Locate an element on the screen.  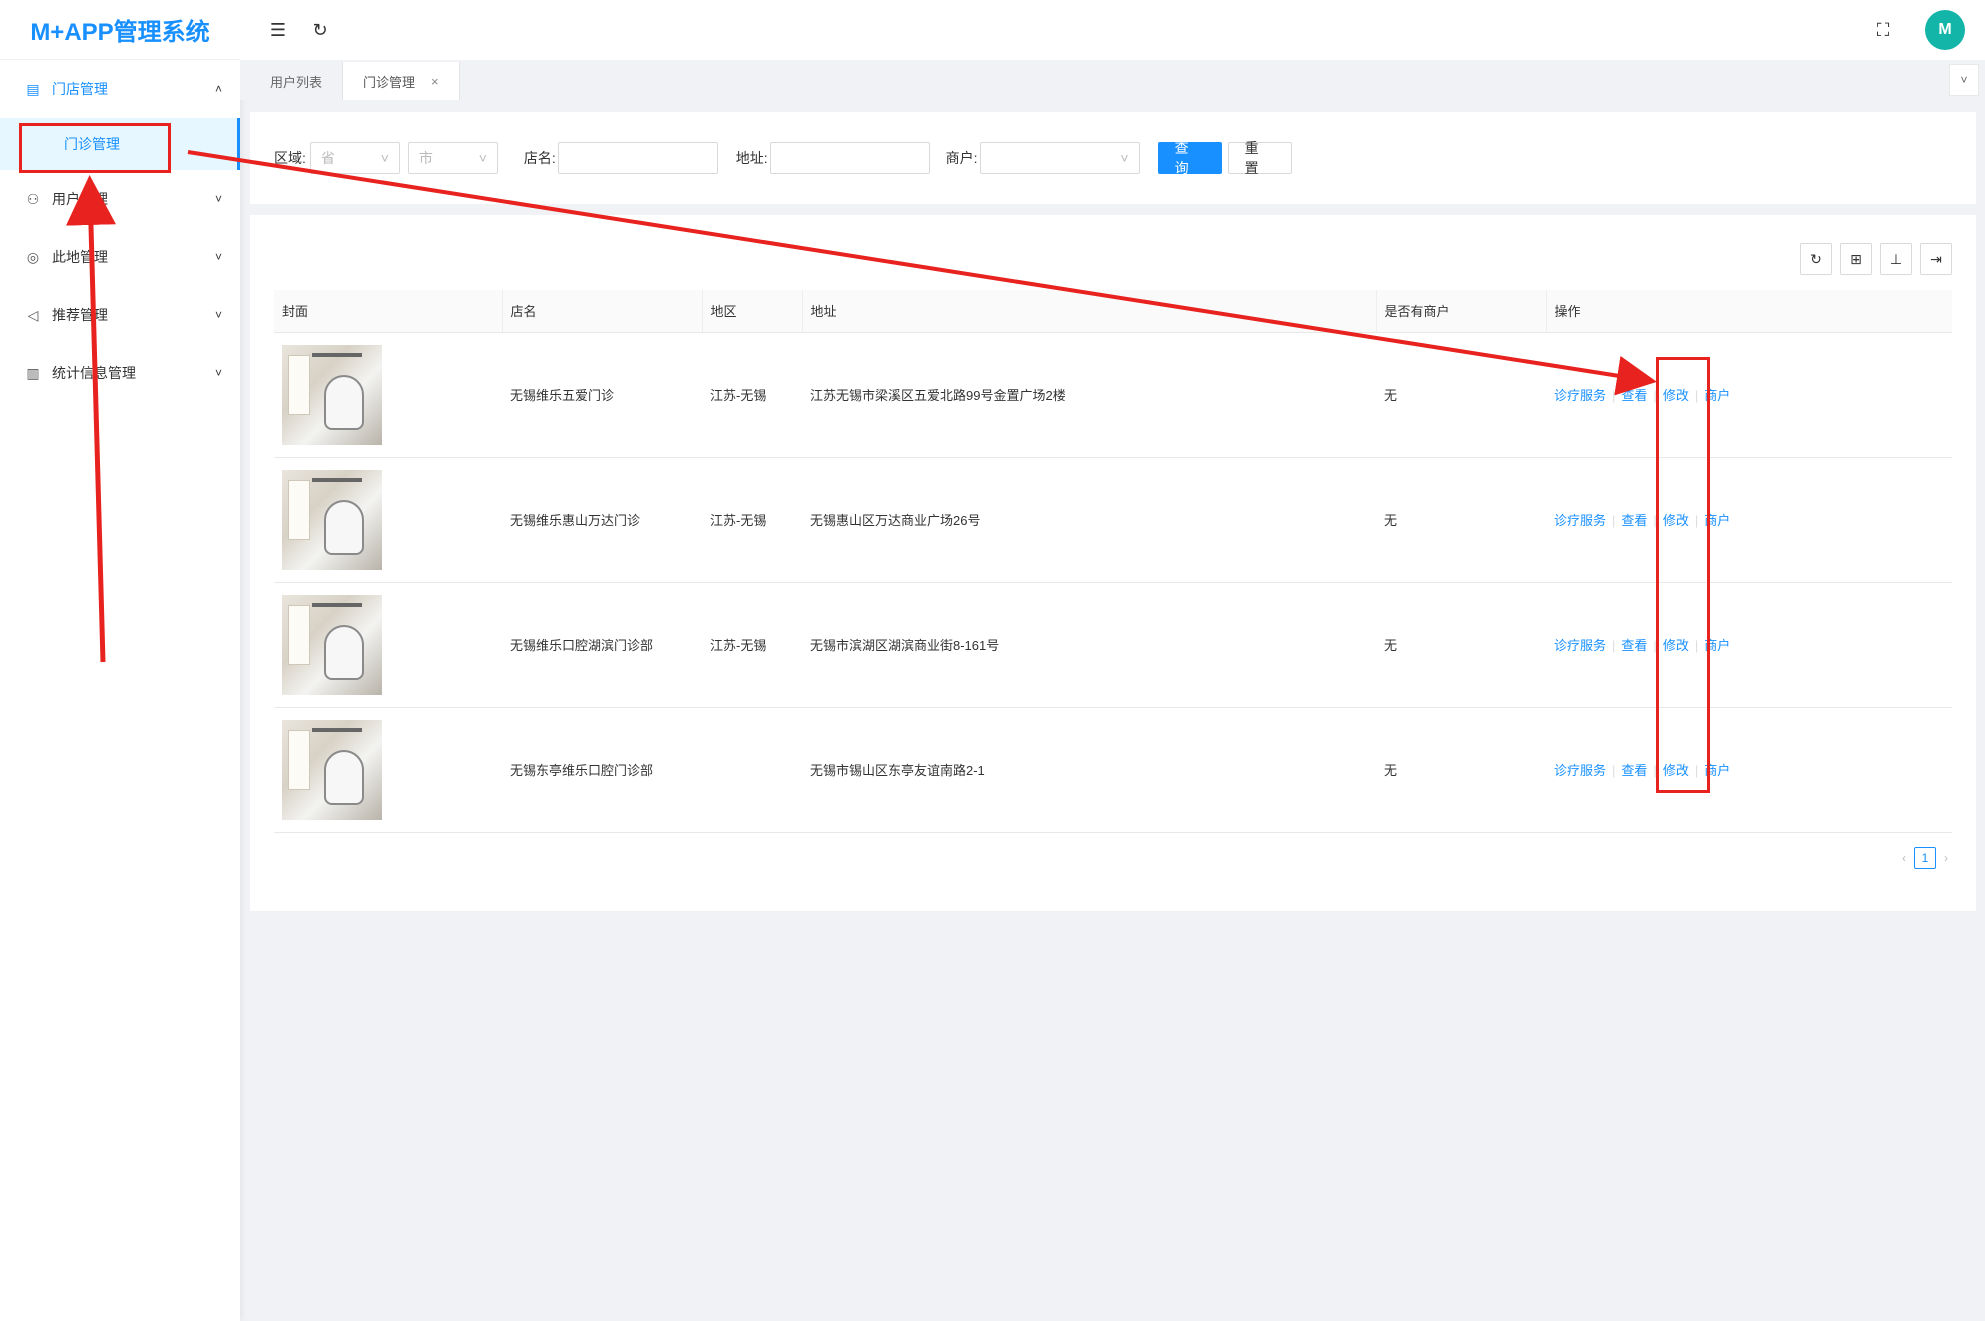
user-icon: ⚇ is located at coordinates (33, 198).